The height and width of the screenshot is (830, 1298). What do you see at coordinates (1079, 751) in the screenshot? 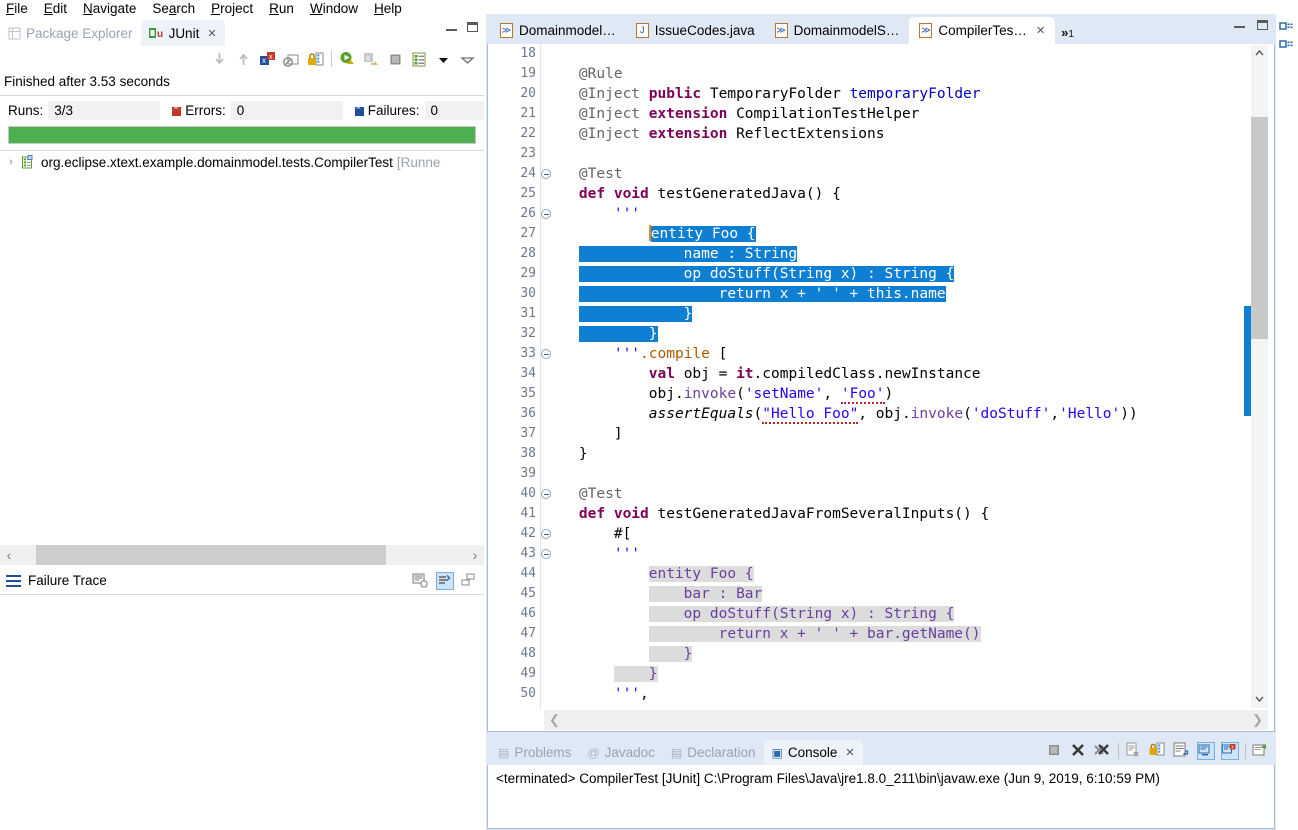
I see `remove-launch-icon` at bounding box center [1079, 751].